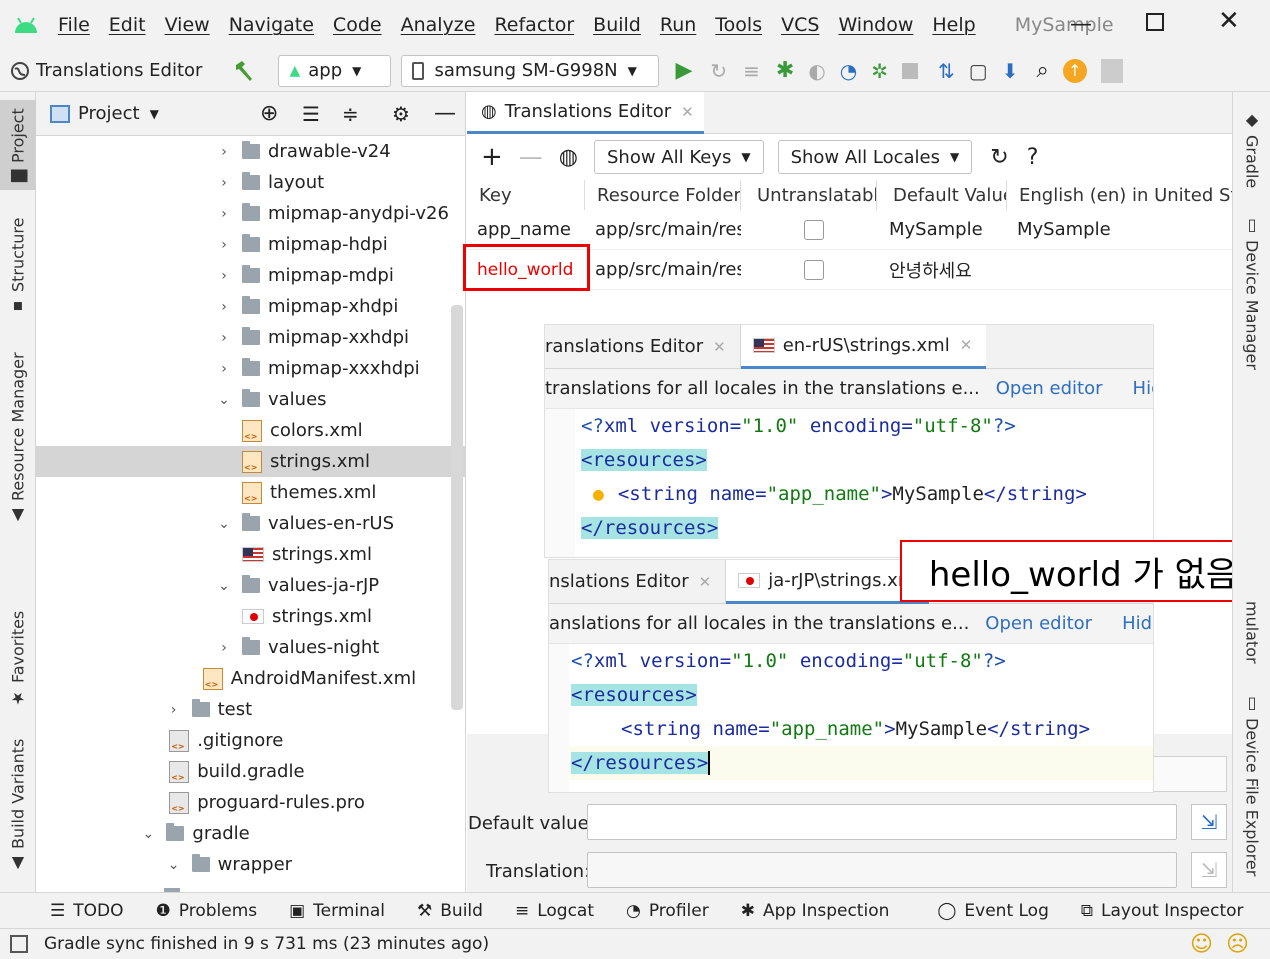 The image size is (1270, 959). I want to click on tool-profiler: ◔ Profiler, so click(667, 911).